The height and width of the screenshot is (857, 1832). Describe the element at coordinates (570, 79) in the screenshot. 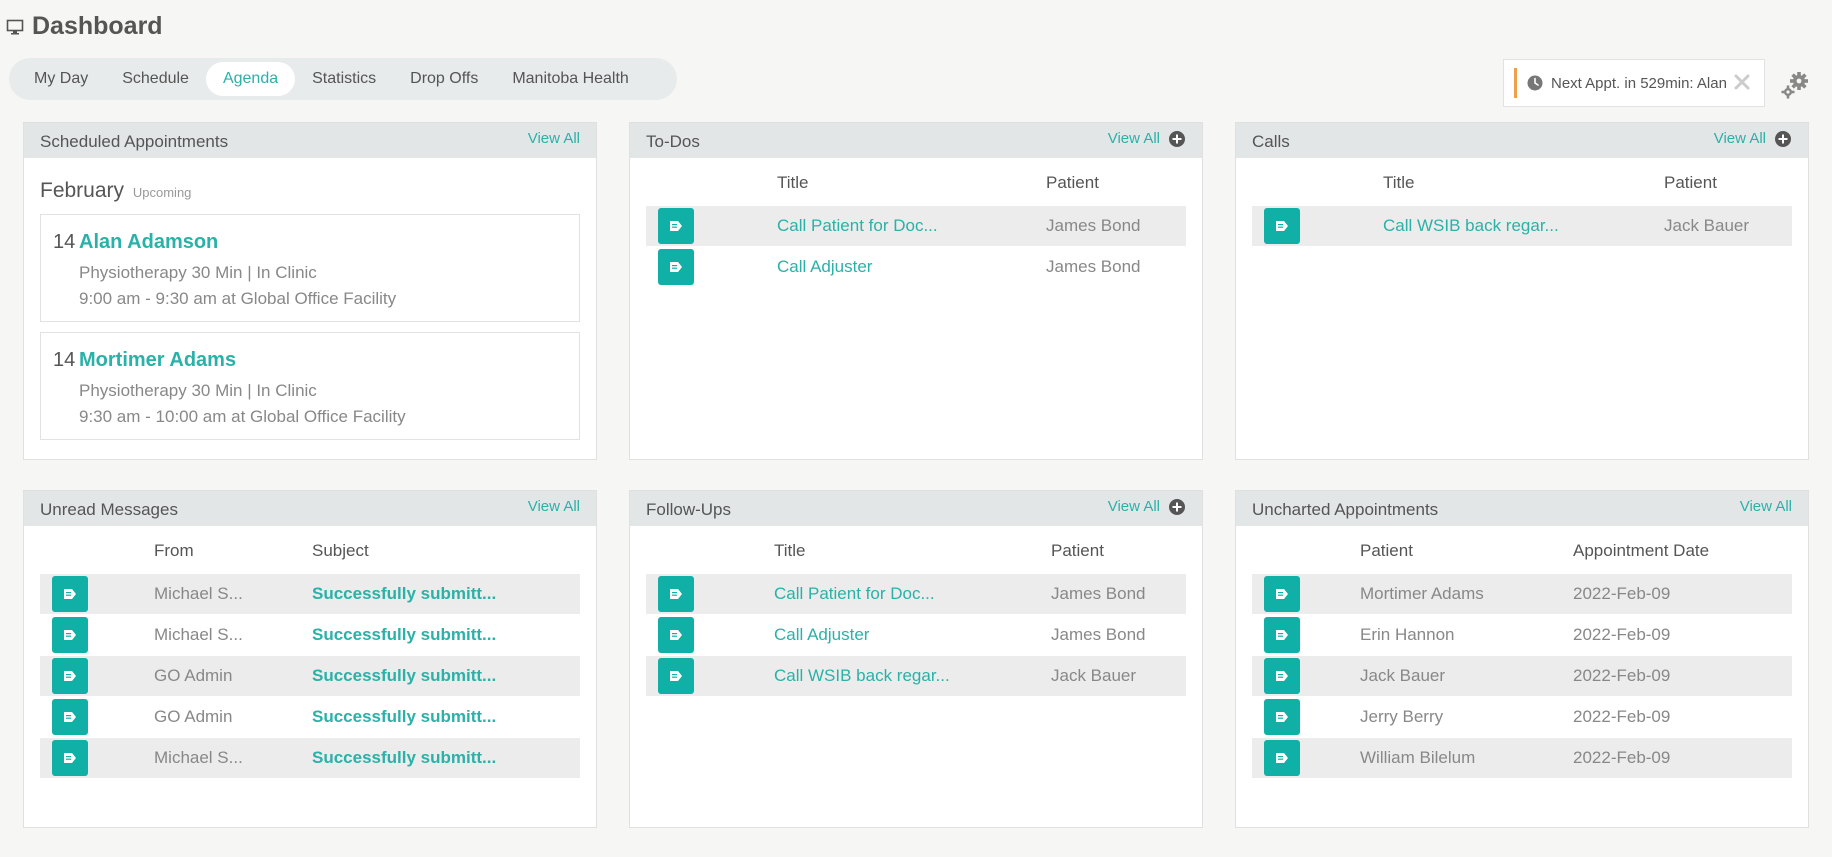

I see `tab-manitoba-health: Manitoba Health` at that location.